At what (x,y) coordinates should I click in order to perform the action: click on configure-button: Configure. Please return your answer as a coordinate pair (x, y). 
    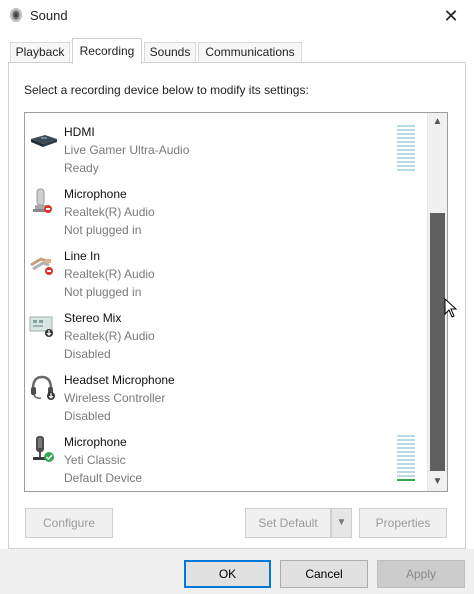
    Looking at the image, I should click on (69, 523).